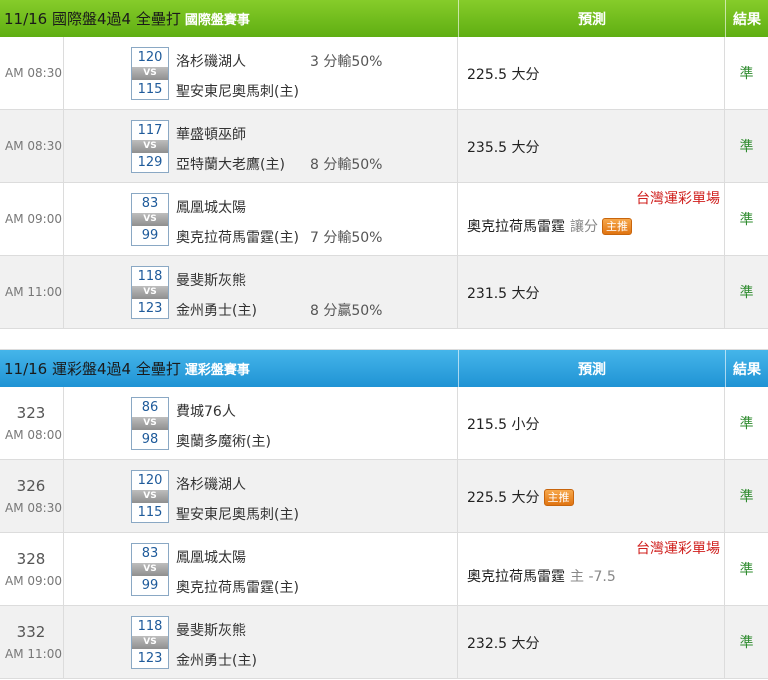  Describe the element at coordinates (150, 553) in the screenshot. I see `away-score: 83` at that location.